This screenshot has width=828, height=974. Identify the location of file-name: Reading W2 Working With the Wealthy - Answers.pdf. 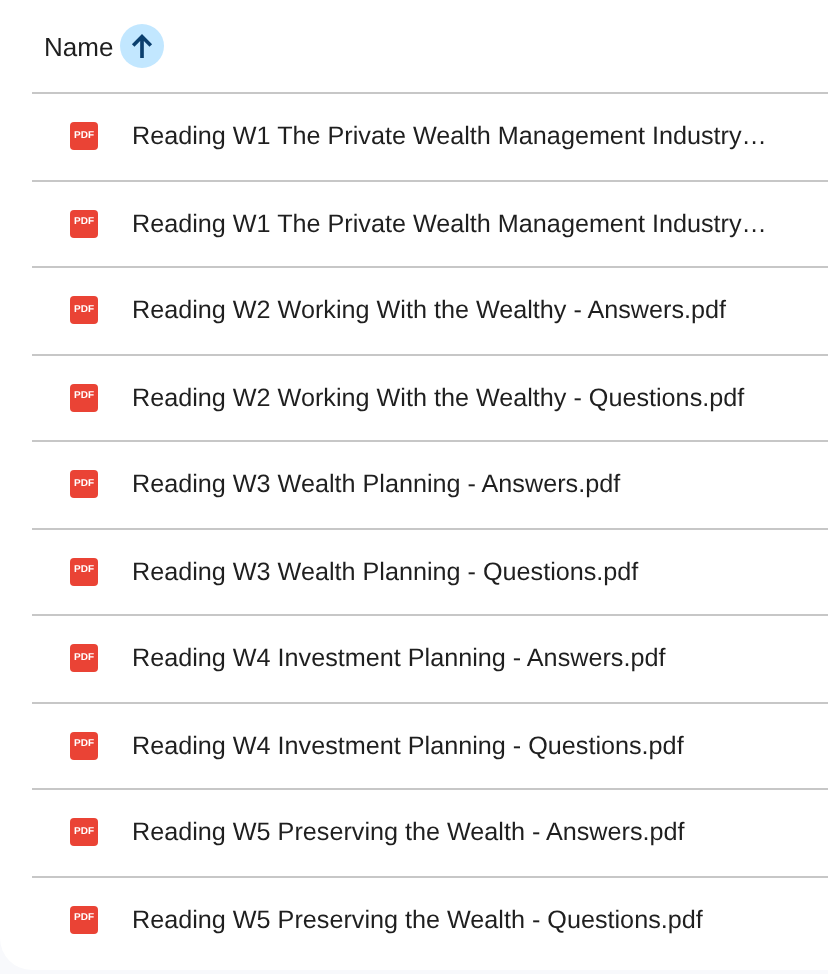
(429, 310).